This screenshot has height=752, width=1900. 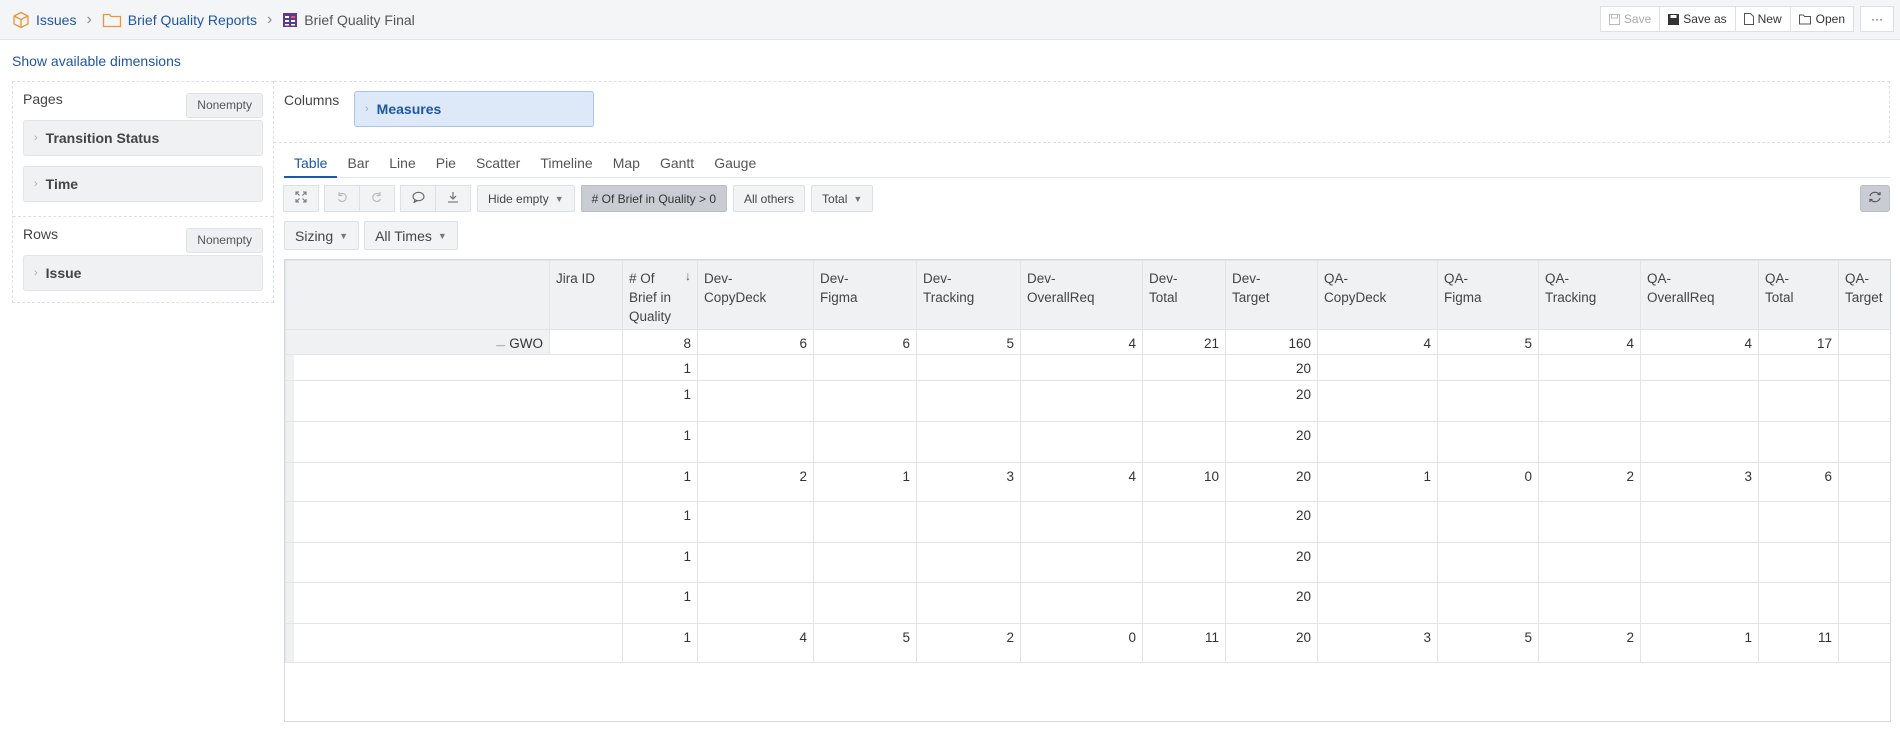 I want to click on column-header: Dev- OverallReq, so click(x=1081, y=295).